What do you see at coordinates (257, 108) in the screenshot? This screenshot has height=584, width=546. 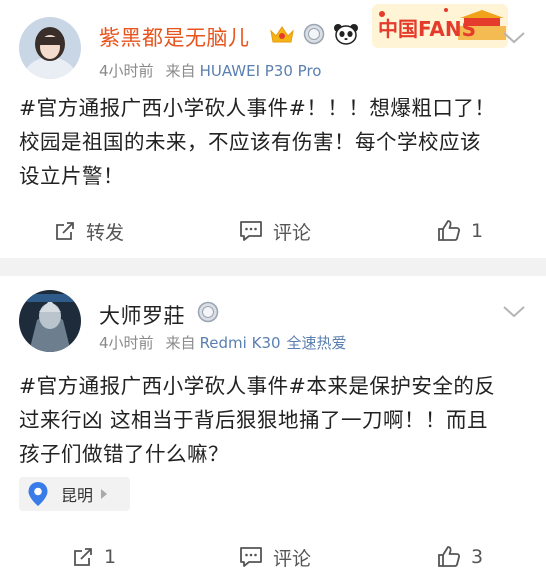 I see `content-line: #官方通报广西小学砍人事件#！！！想爆粗口了！` at bounding box center [257, 108].